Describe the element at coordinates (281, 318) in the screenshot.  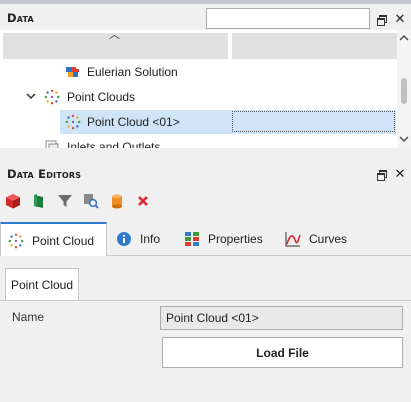
I see `name-field: Point Cloud <01>` at that location.